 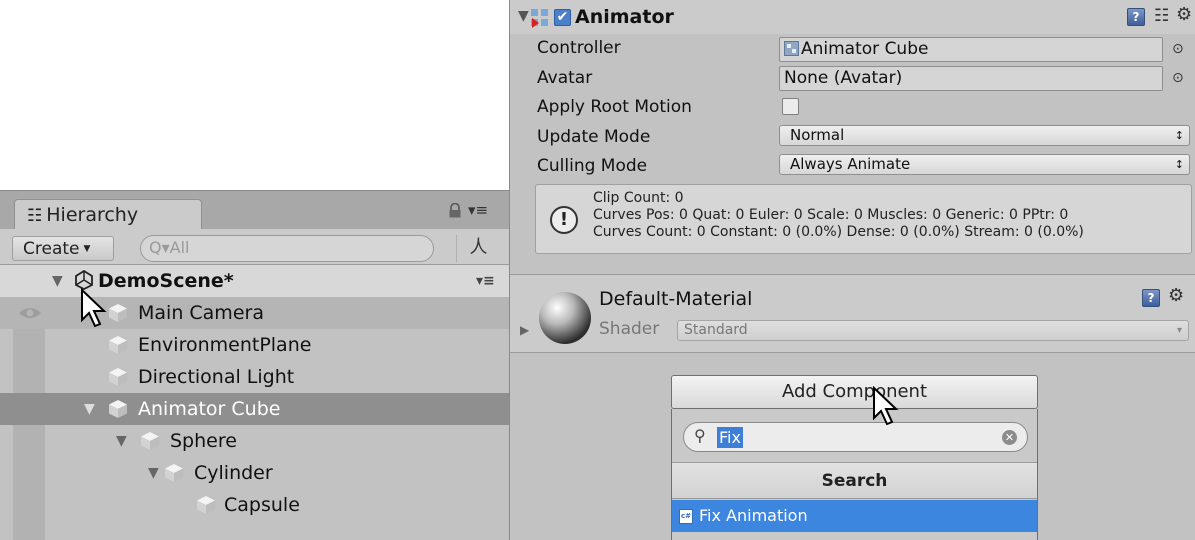 What do you see at coordinates (478, 248) in the screenshot?
I see `filter-icon: 人` at bounding box center [478, 248].